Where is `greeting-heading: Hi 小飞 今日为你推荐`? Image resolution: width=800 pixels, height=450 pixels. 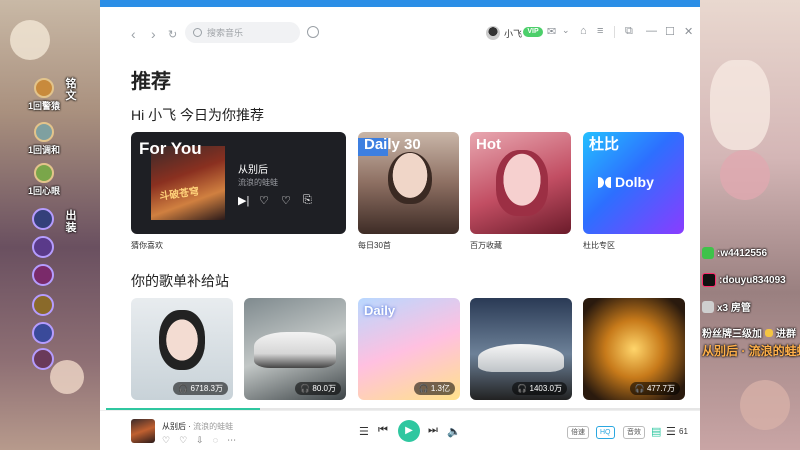
greeting-heading: Hi 小飞 今日为你推荐 is located at coordinates (197, 115).